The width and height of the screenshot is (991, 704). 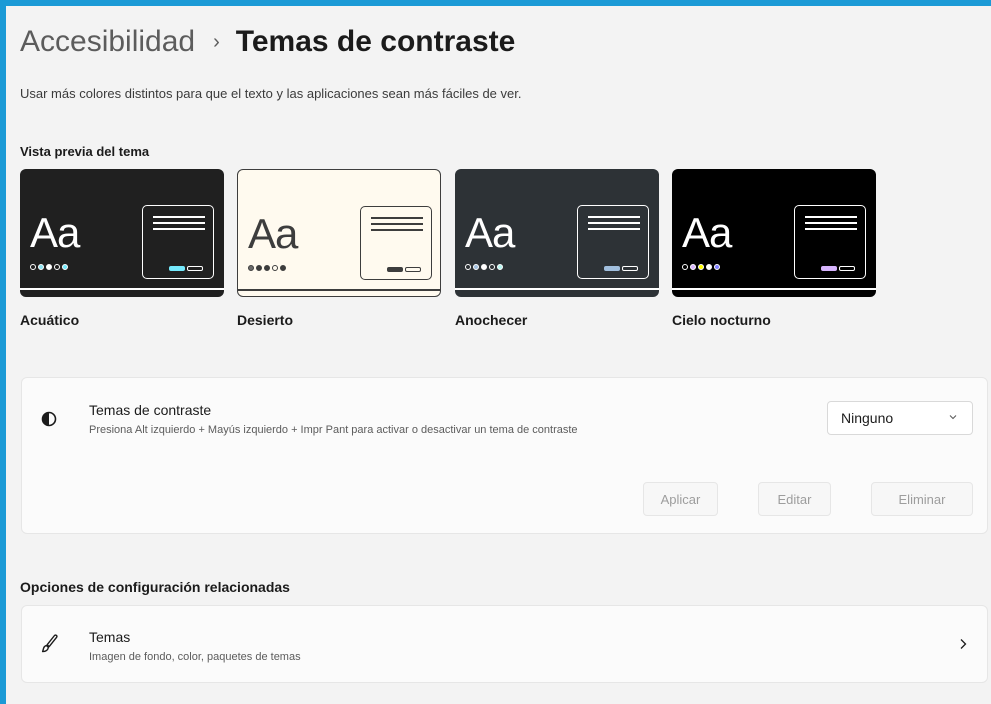 I want to click on dropdown-selected-value: Ninguno, so click(x=867, y=418).